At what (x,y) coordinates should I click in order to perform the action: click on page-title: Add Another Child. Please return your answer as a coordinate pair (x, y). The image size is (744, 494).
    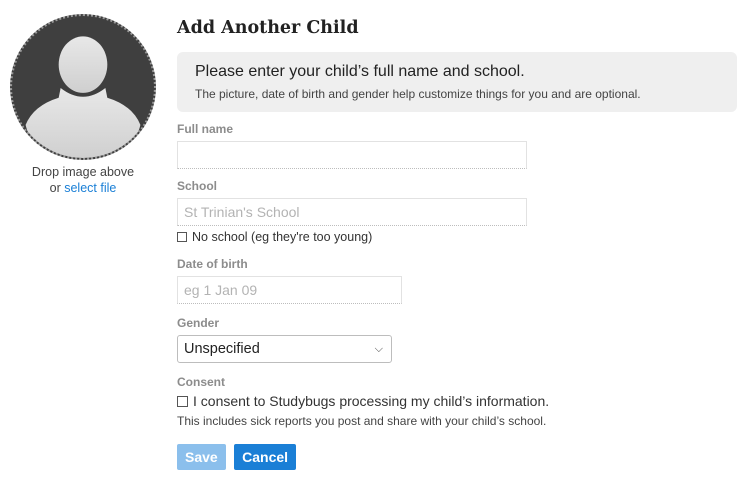
    Looking at the image, I should click on (268, 28).